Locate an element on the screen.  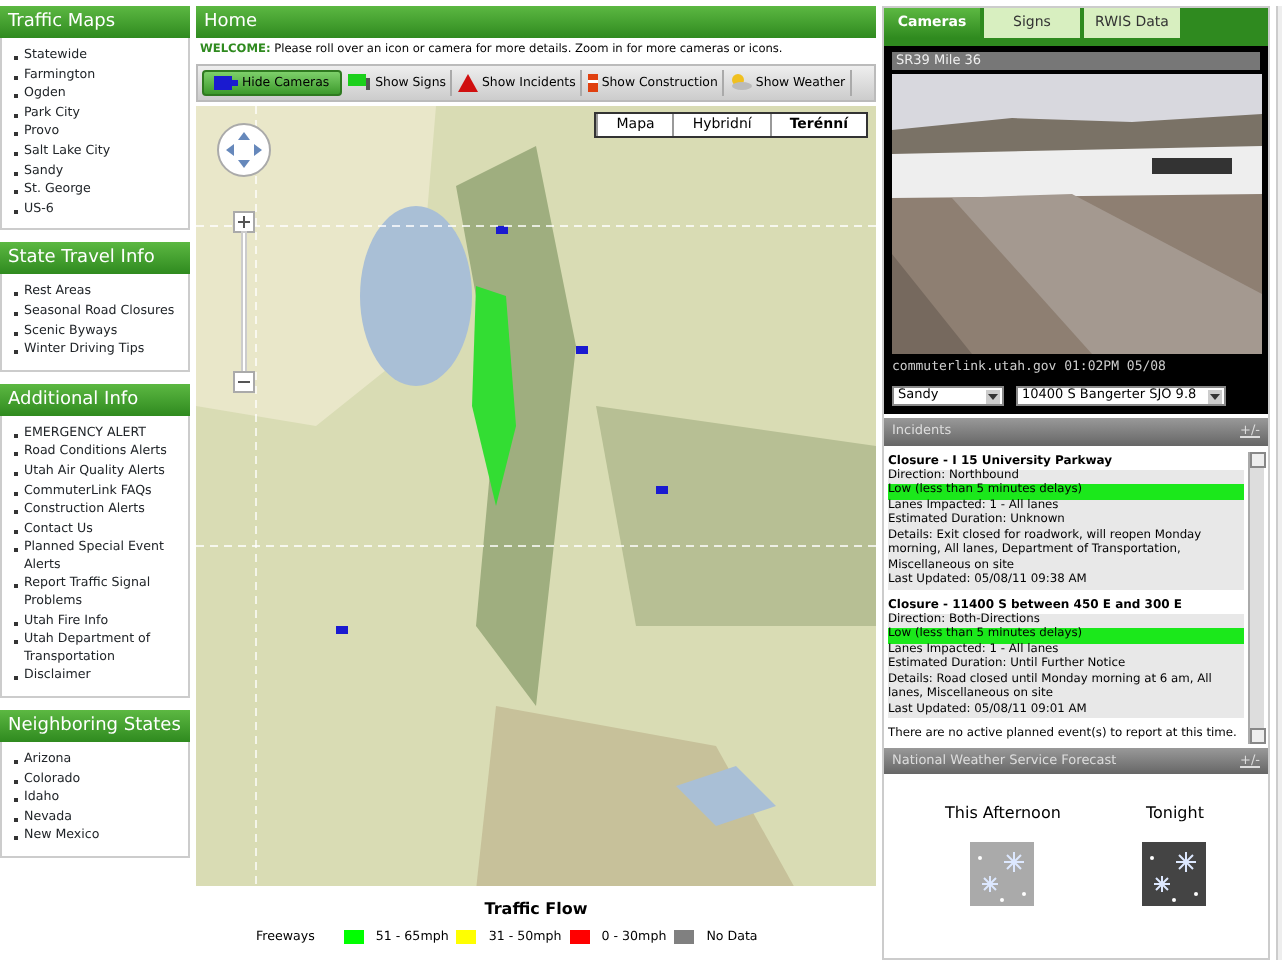
section-header: Home is located at coordinates (536, 22).